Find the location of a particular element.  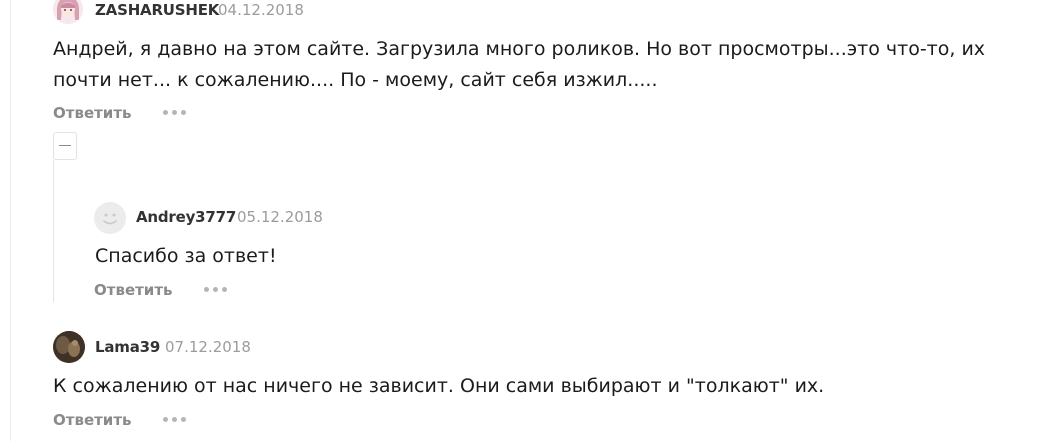

comment-username: Andrey3777 is located at coordinates (186, 217).